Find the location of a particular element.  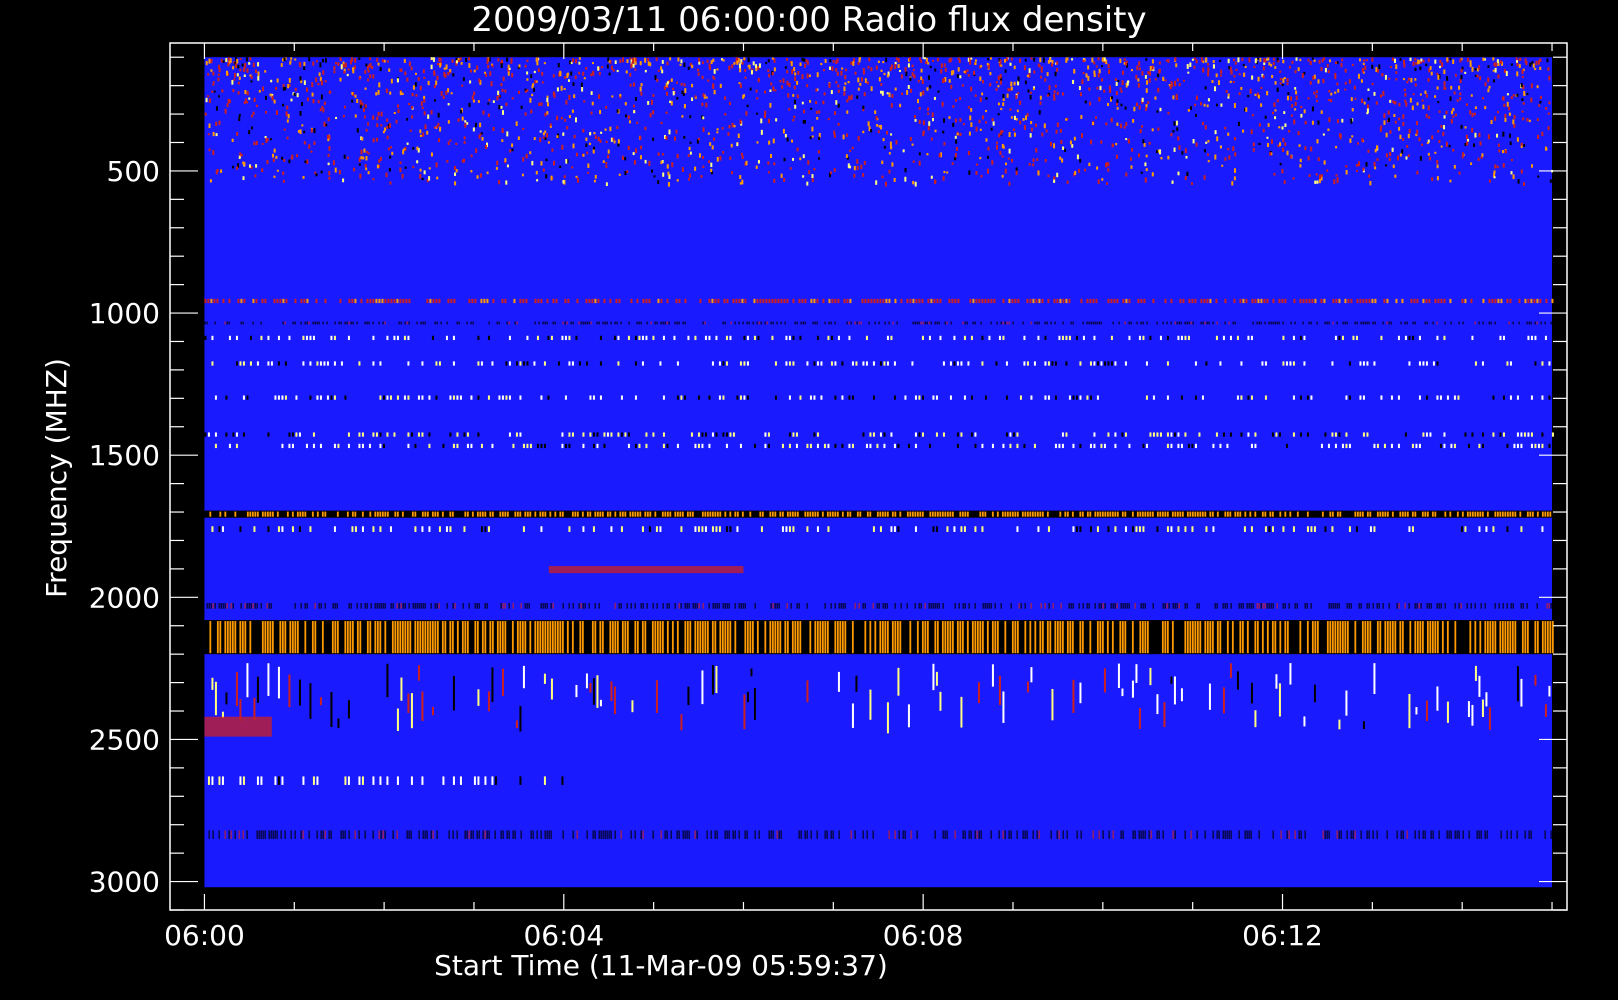

y-tick-label: 2500 is located at coordinates (124, 739).